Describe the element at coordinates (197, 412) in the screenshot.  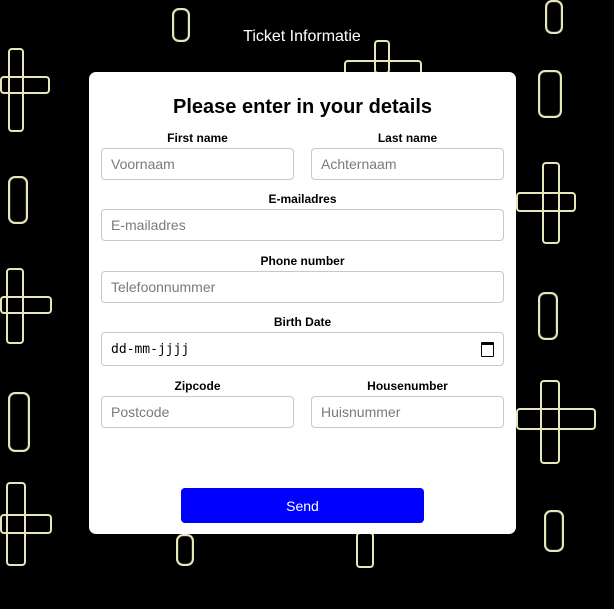
I see `zipcode-input` at that location.